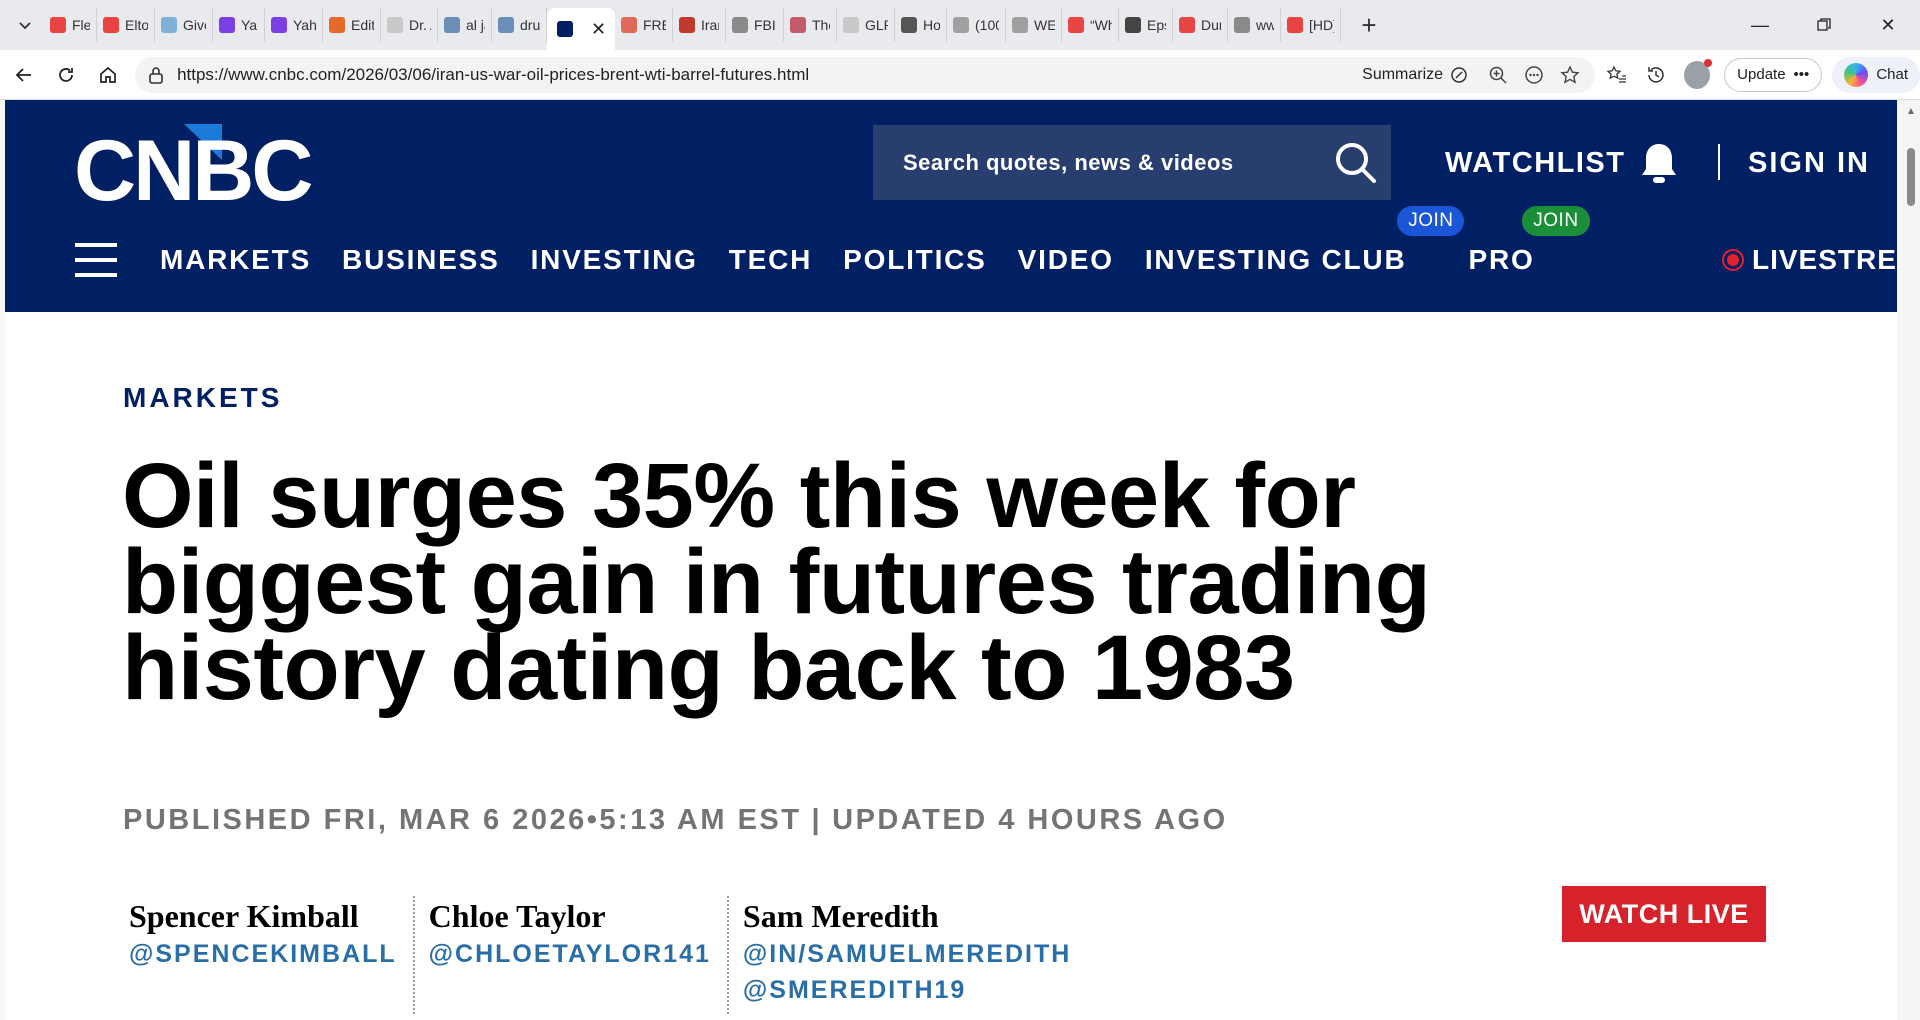 This screenshot has width=1920, height=1020. I want to click on sign-in-link: SIGN IN, so click(1809, 163).